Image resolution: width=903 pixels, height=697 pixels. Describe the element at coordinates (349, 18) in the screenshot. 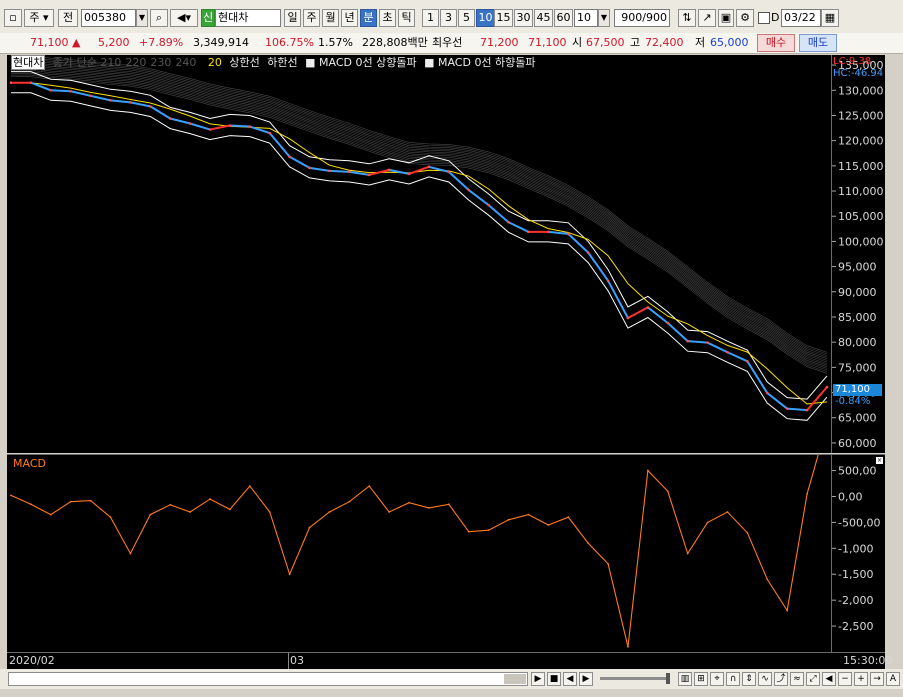

I see `period-tab: 년` at that location.